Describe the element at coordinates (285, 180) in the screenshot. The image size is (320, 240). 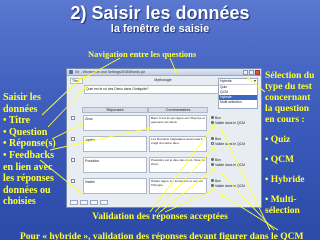
I see `type-hybride-label: • Hybride` at that location.